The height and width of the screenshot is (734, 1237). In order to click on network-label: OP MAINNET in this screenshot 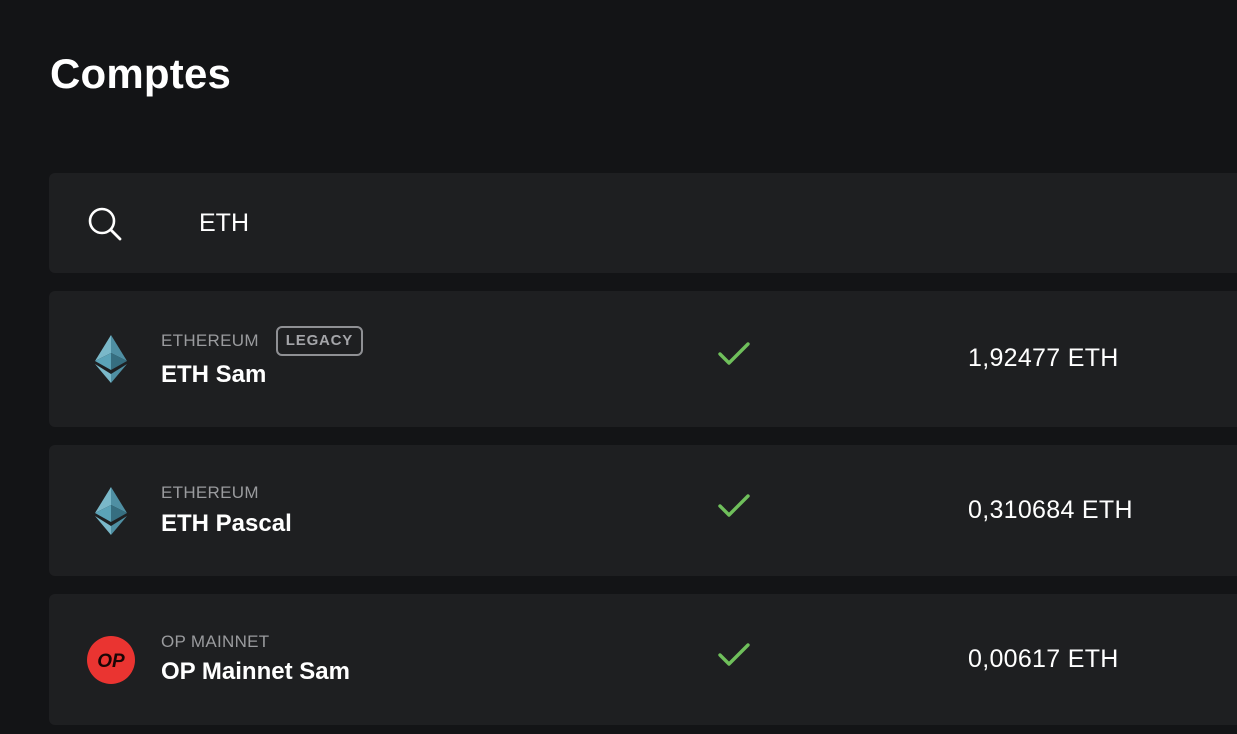, I will do `click(215, 641)`.